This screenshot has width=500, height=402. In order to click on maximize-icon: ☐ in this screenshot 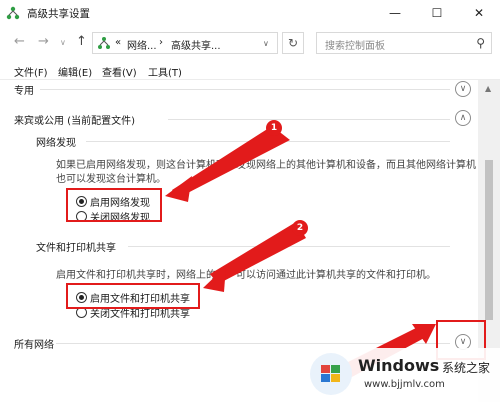, I will do `click(437, 13)`.